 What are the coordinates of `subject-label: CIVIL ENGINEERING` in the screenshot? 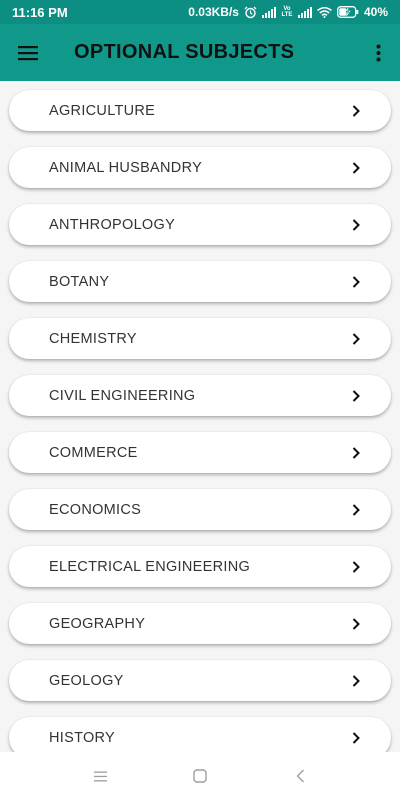 It's located at (122, 395).